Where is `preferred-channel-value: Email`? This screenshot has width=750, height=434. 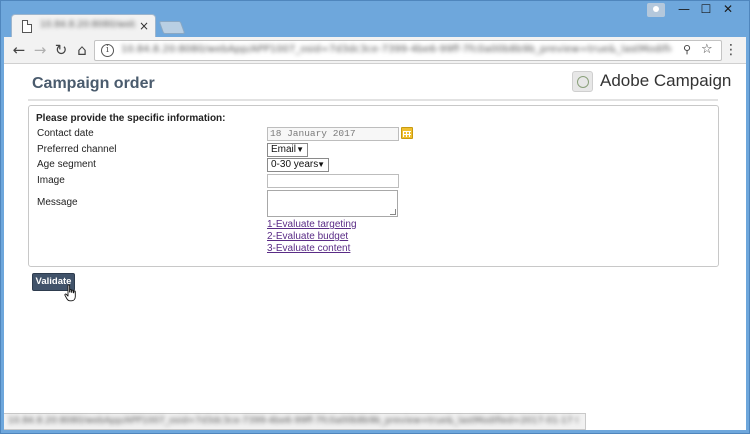 preferred-channel-value: Email is located at coordinates (284, 149).